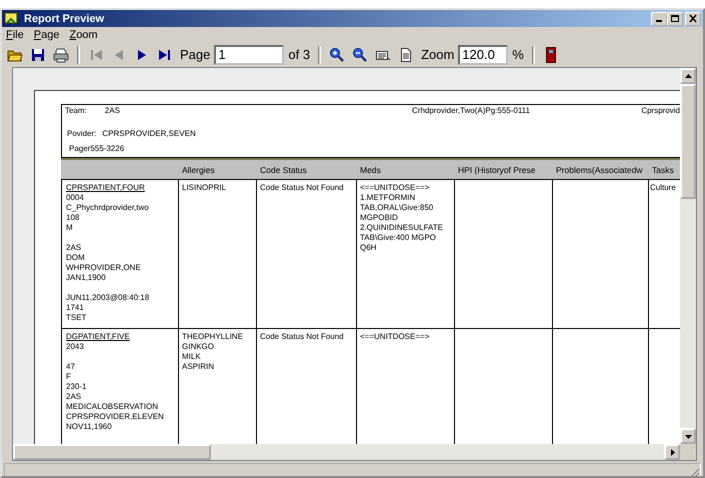 This screenshot has height=478, width=705. Describe the element at coordinates (76, 258) in the screenshot. I see `patient-detail: DOM` at that location.